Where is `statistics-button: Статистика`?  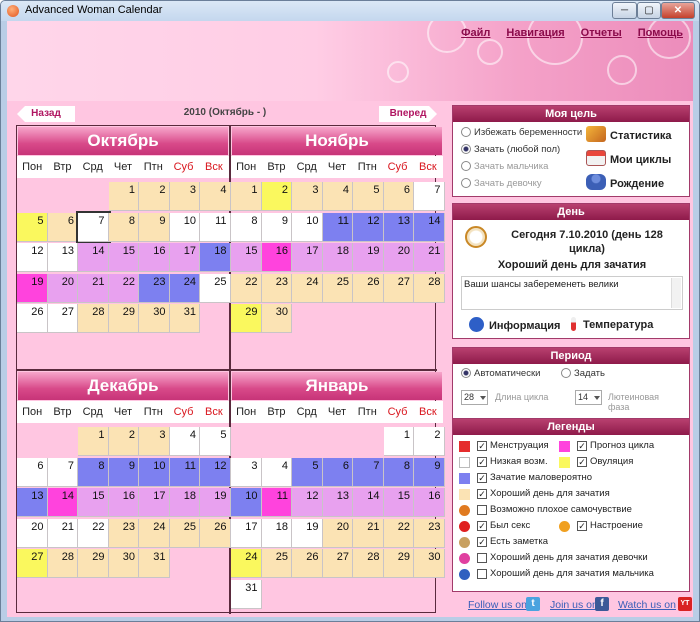 statistics-button: Статистика is located at coordinates (629, 134).